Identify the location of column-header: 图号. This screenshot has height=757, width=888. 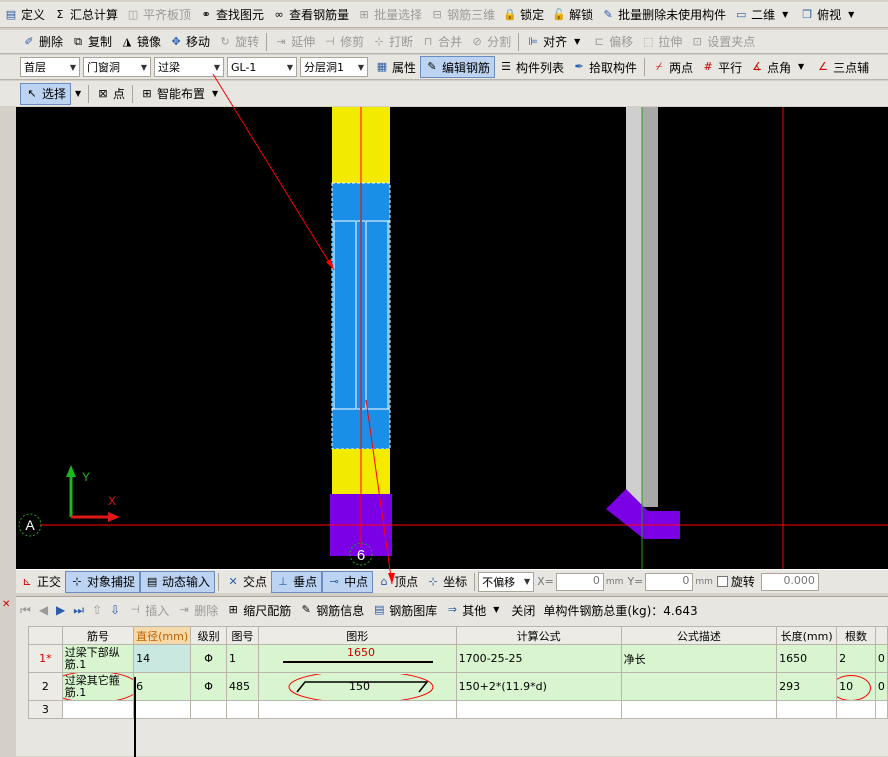
(242, 635).